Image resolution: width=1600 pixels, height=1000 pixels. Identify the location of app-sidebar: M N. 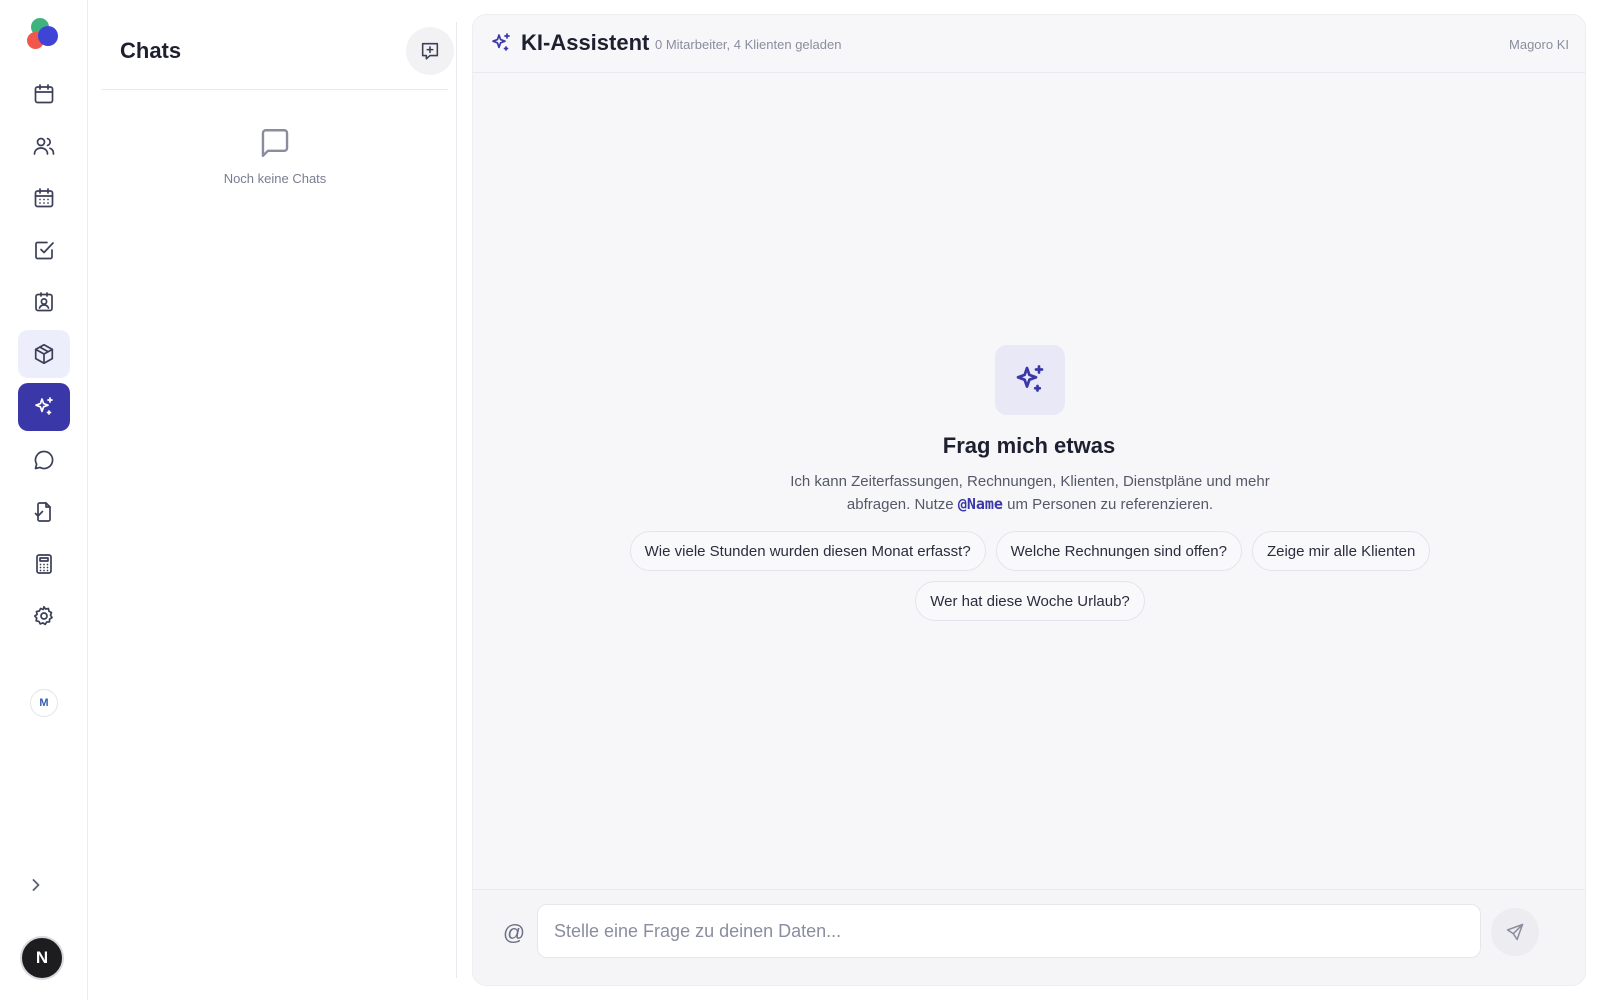
(44, 500).